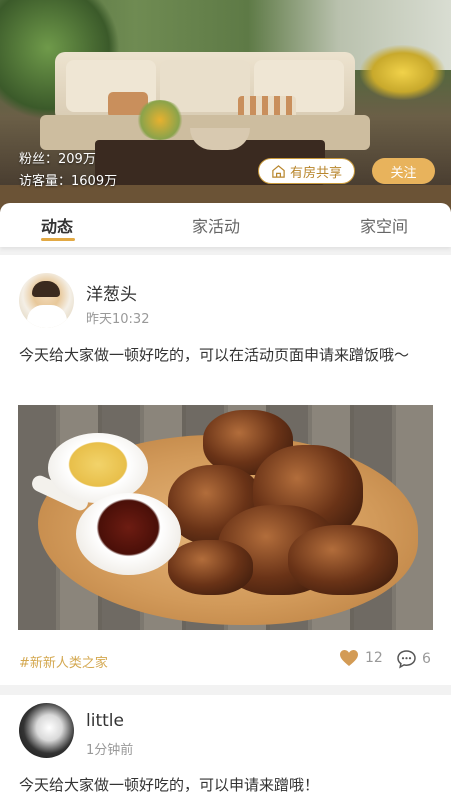 The image size is (451, 798). What do you see at coordinates (374, 658) in the screenshot?
I see `like-count: 12` at bounding box center [374, 658].